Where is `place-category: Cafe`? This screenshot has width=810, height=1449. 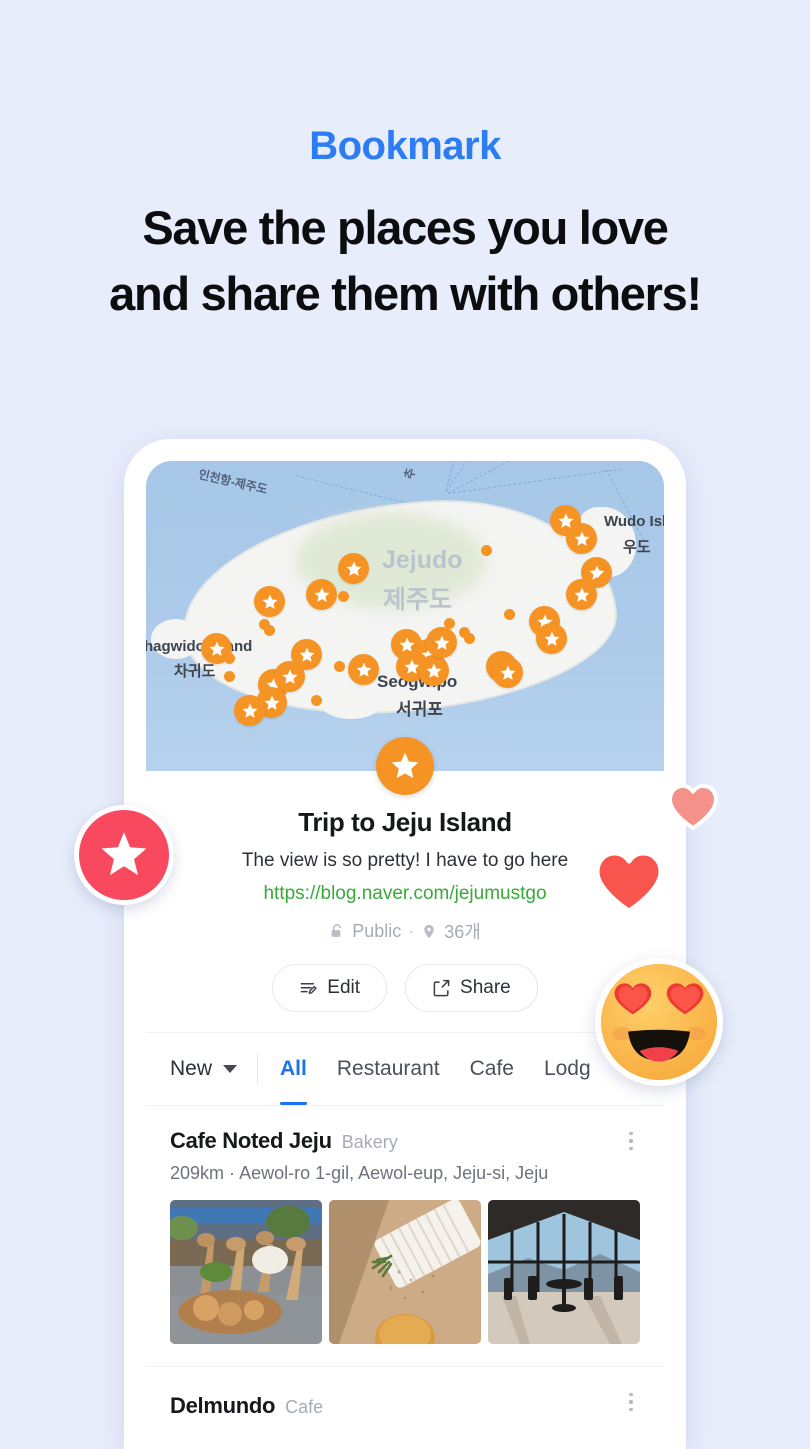 place-category: Cafe is located at coordinates (304, 1407).